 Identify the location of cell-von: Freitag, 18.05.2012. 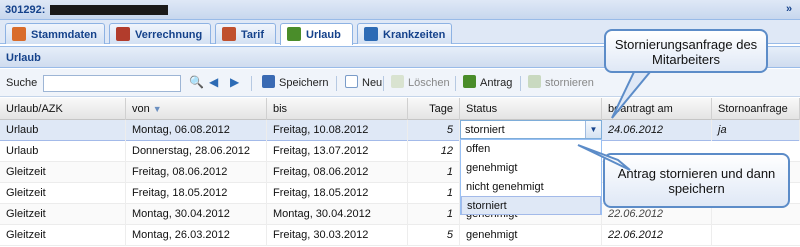
(196, 193).